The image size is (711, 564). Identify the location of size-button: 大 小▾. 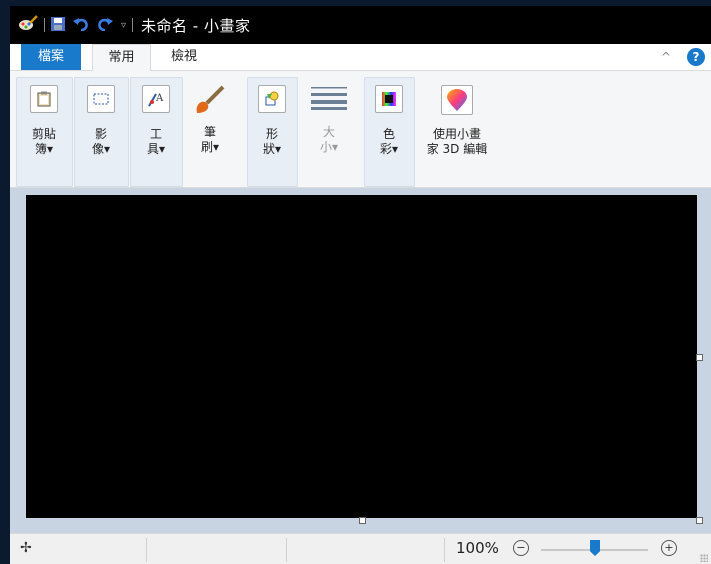
(329, 120).